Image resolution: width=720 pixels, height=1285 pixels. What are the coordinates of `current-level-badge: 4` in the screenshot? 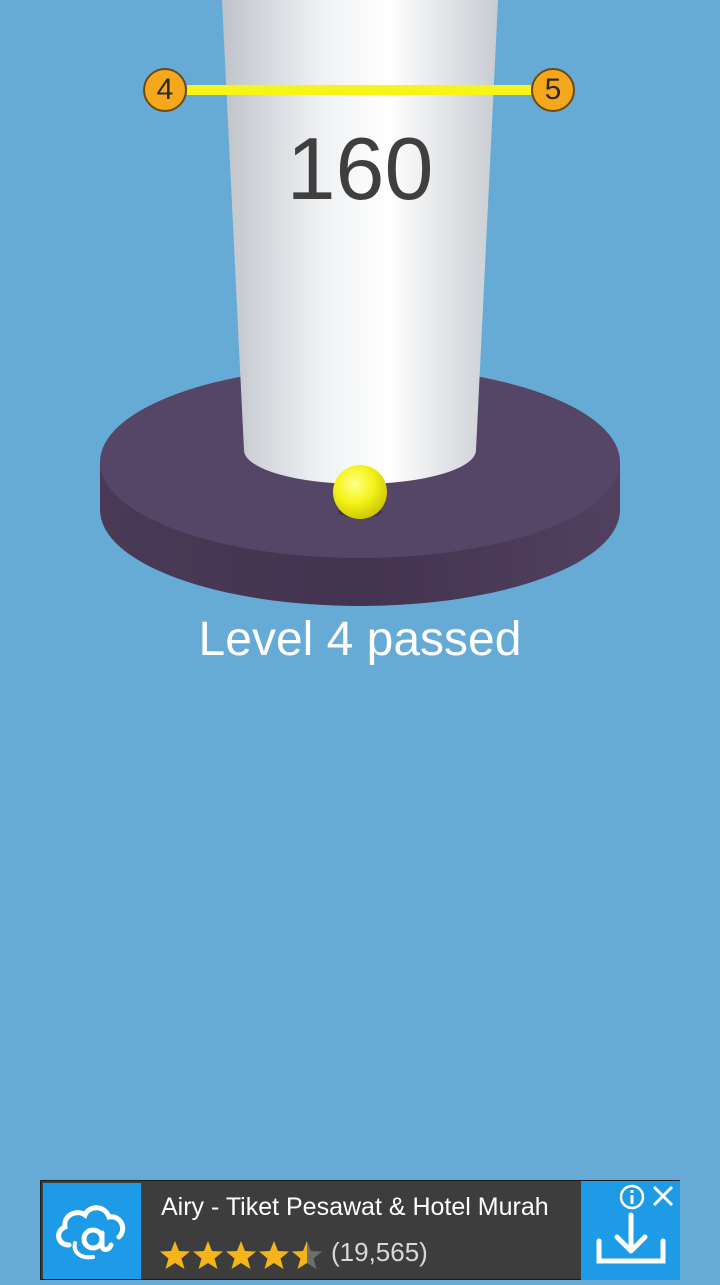 It's located at (165, 90).